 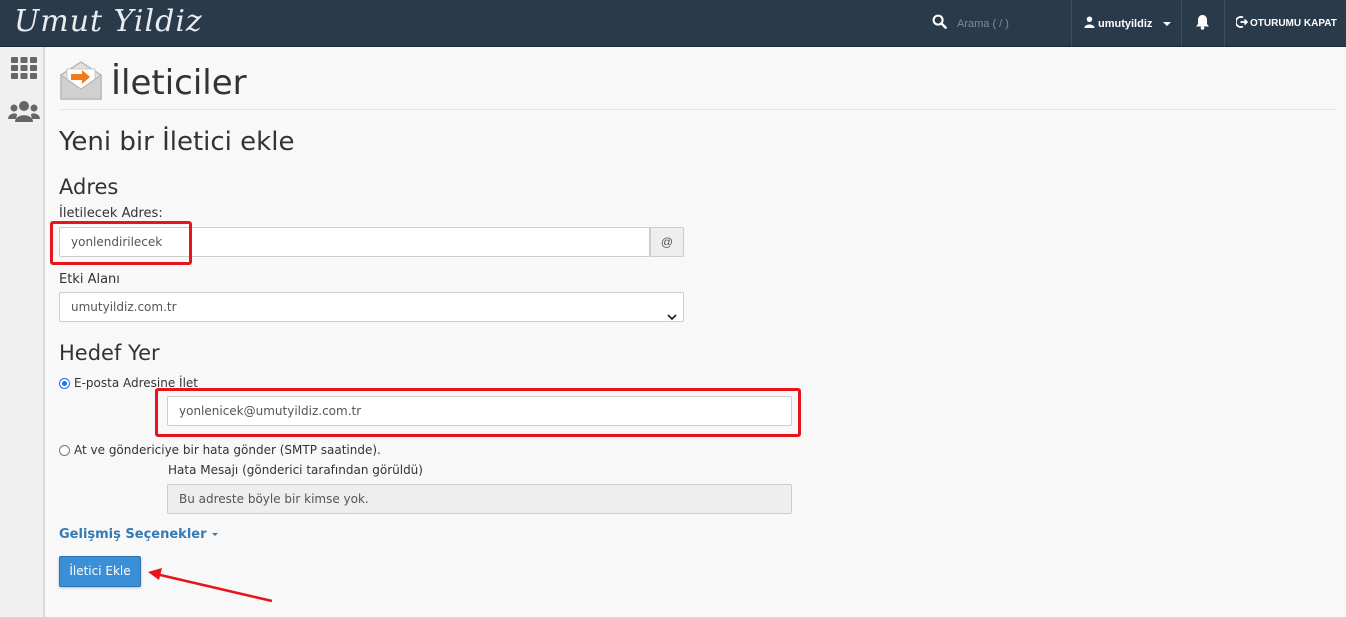 I want to click on users-icon, so click(x=24, y=113).